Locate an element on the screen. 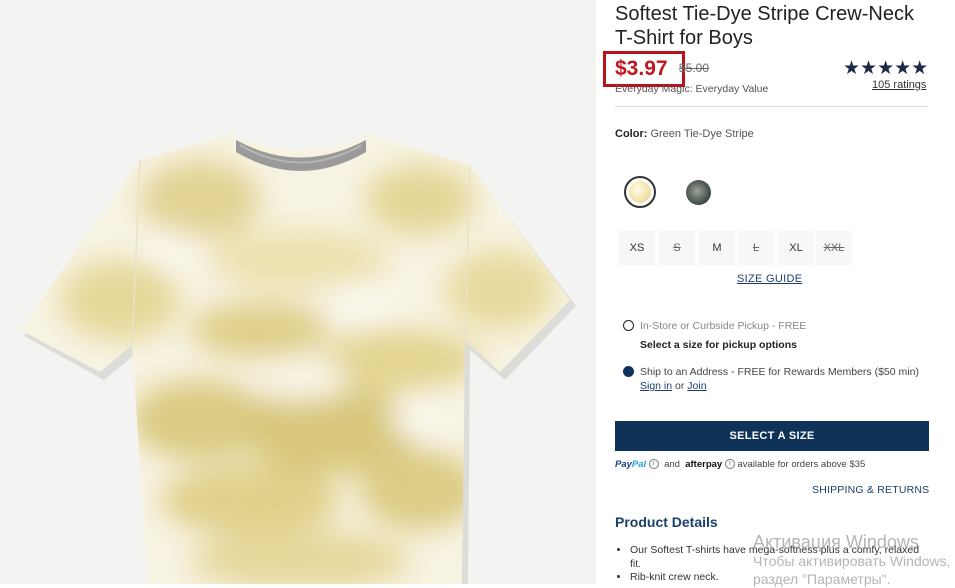 This screenshot has width=955, height=588. watermark-line-1: Активация Windows is located at coordinates (836, 542).